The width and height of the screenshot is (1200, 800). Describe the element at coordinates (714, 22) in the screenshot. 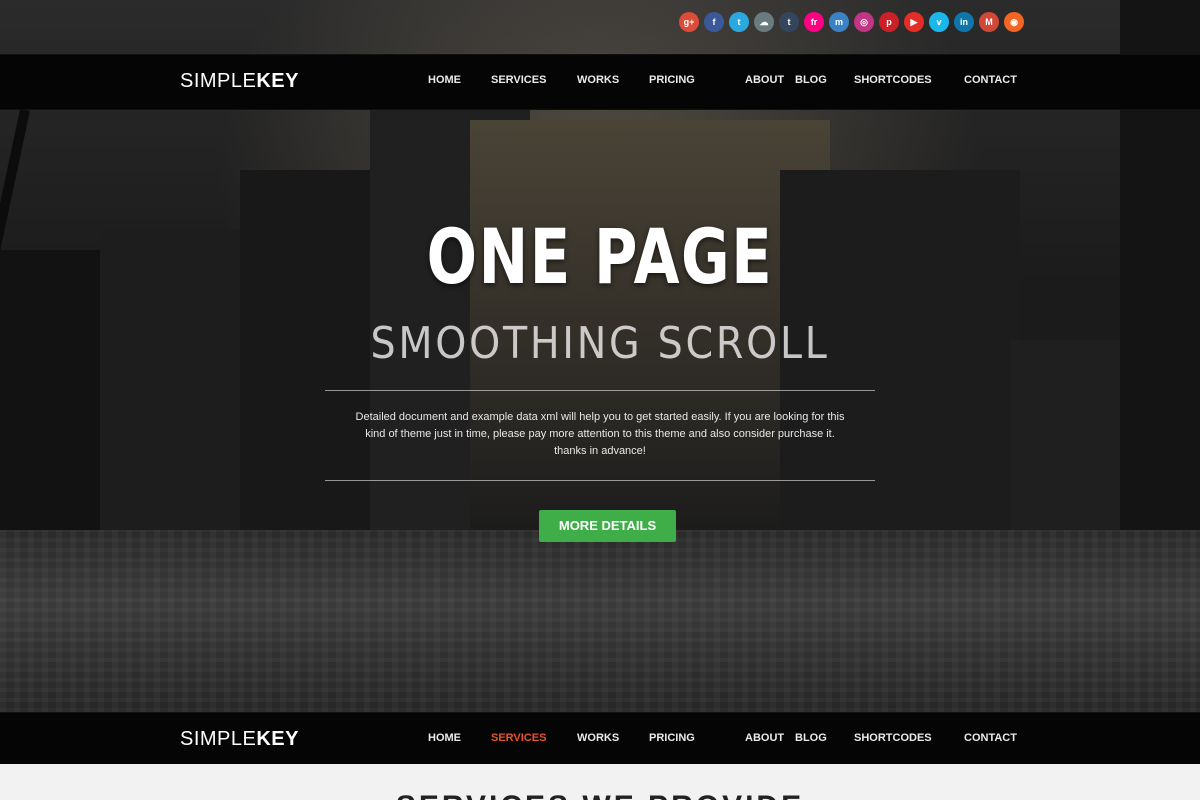

I see `facebook-icon: f` at that location.